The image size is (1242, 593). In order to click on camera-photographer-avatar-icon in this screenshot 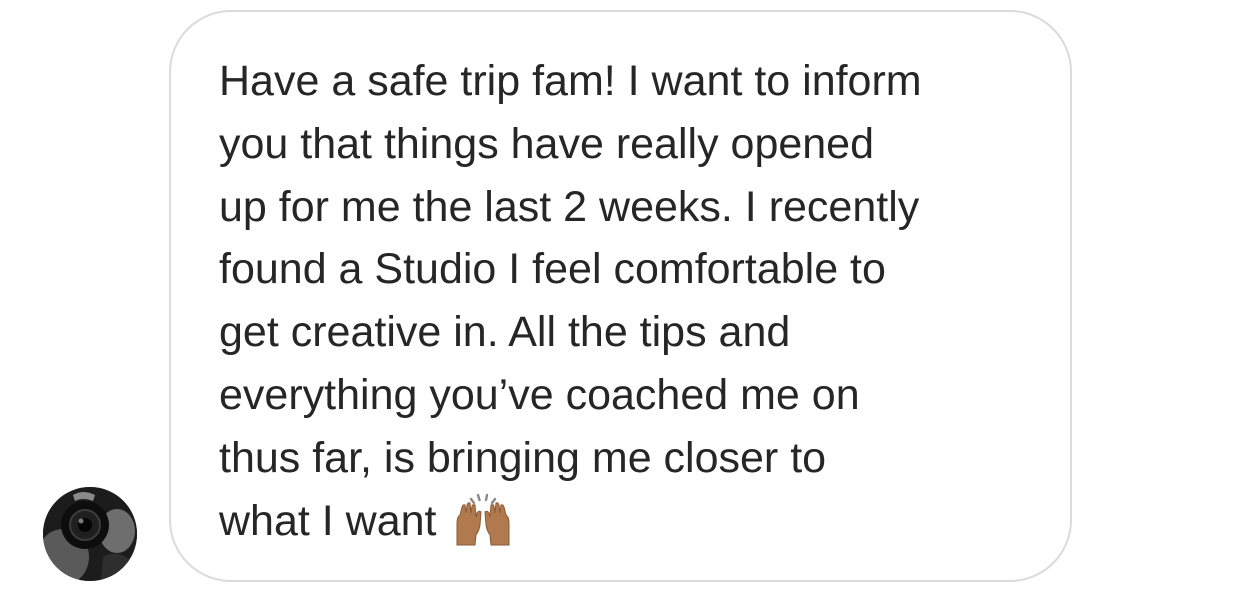, I will do `click(90, 534)`.